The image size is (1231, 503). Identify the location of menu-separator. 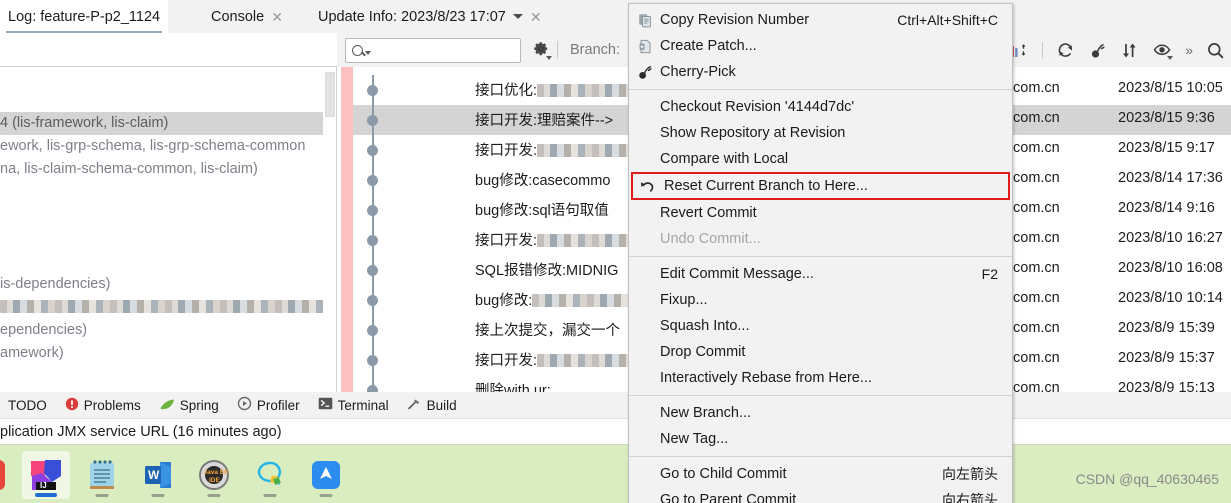
(820, 456).